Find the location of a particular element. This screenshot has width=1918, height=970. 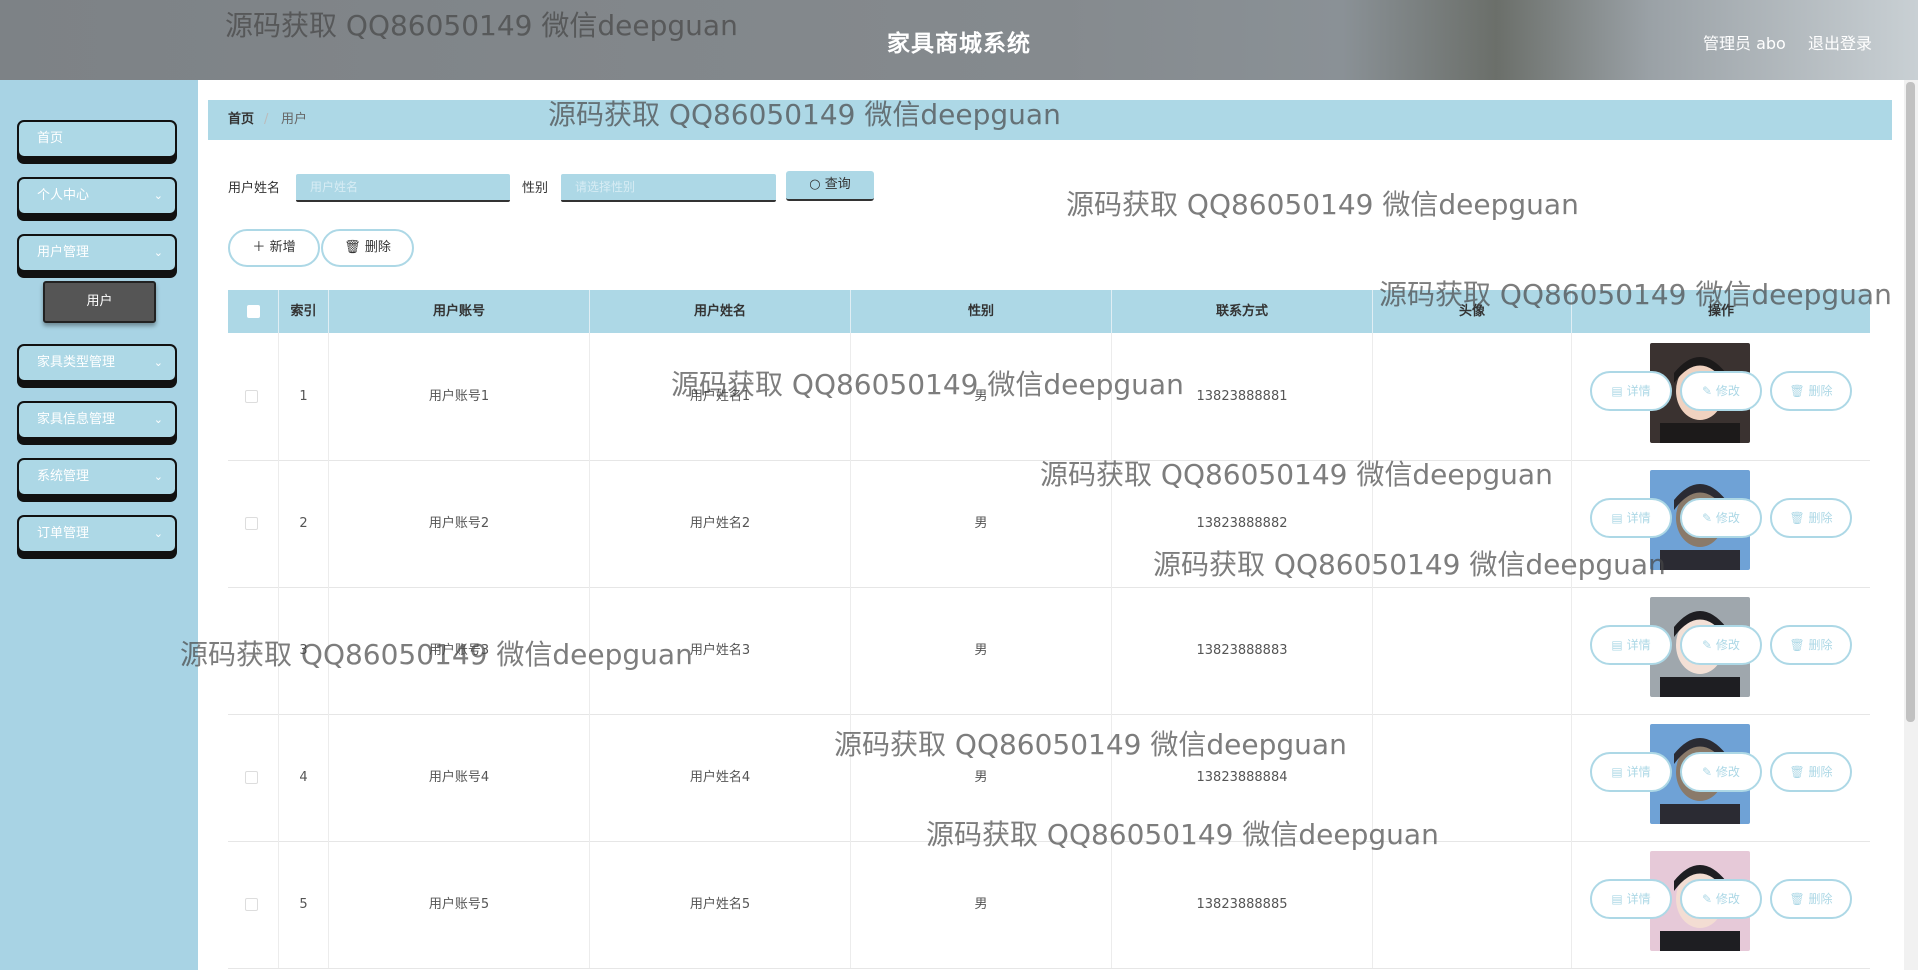

query-button: ○ 查询 is located at coordinates (830, 186).